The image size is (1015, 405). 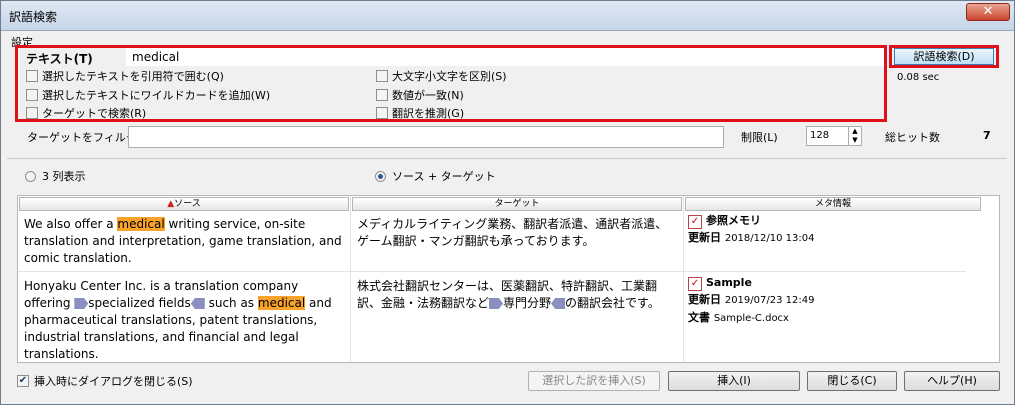 What do you see at coordinates (952, 381) in the screenshot?
I see `help-button: ヘルプ(H)` at bounding box center [952, 381].